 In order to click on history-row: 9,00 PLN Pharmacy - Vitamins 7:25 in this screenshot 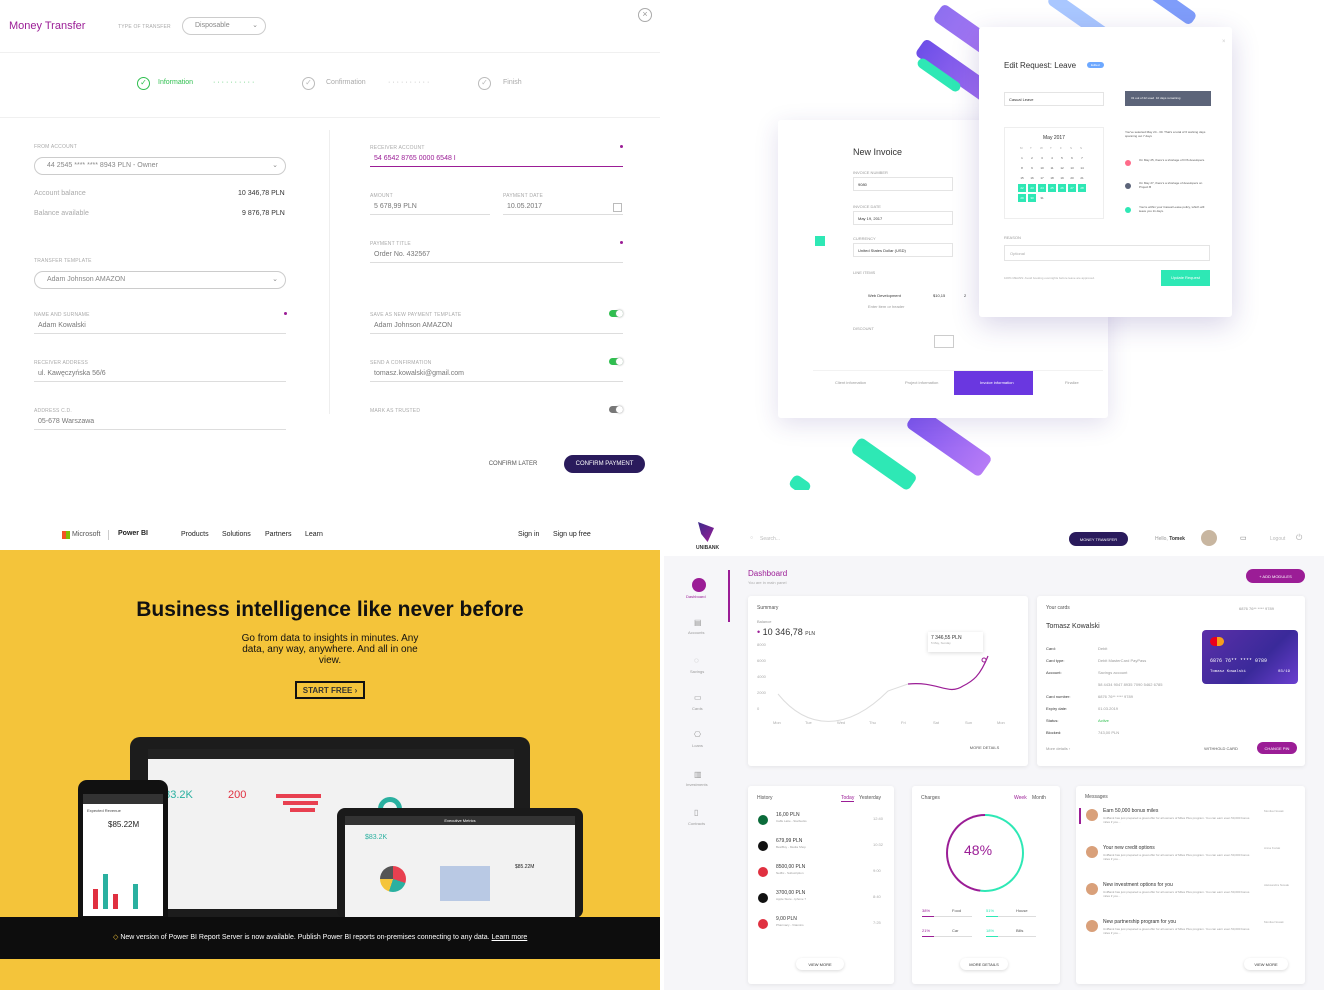, I will do `click(821, 924)`.